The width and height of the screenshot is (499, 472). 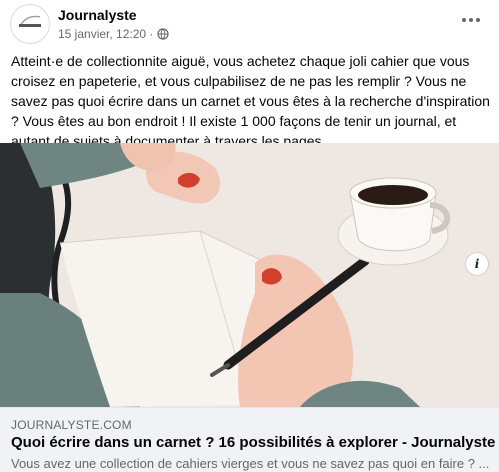 I want to click on post-date: 15 janvier, 12:20 ·, so click(x=105, y=34).